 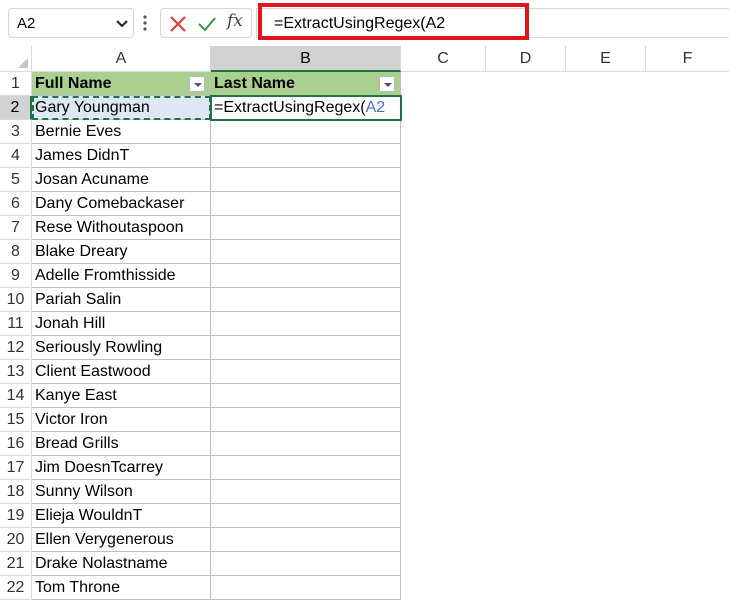 I want to click on full-name-cell: Ellen Verygenerous, so click(x=121, y=540).